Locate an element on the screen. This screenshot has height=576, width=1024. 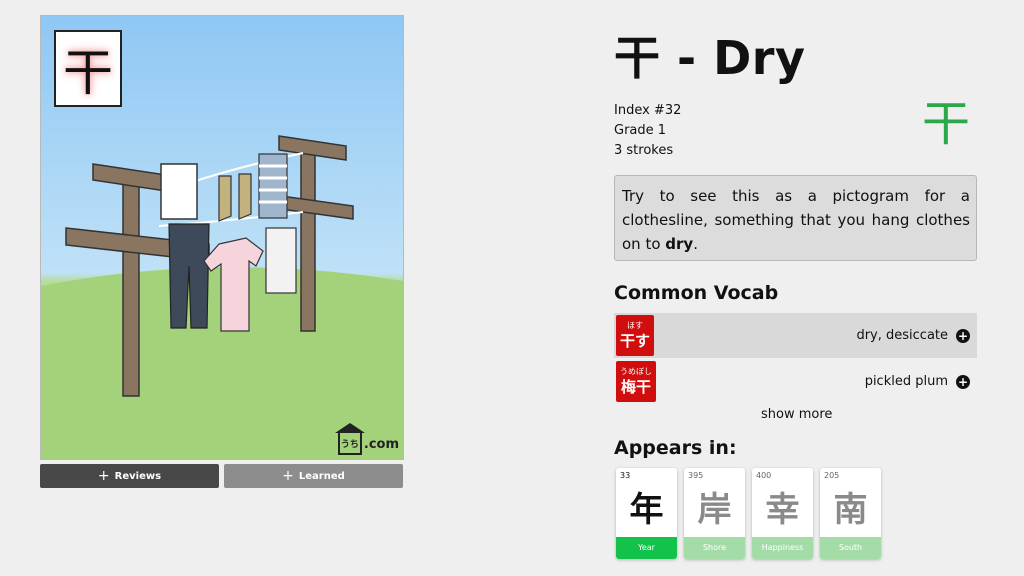
show-more-link: show more is located at coordinates (796, 414).